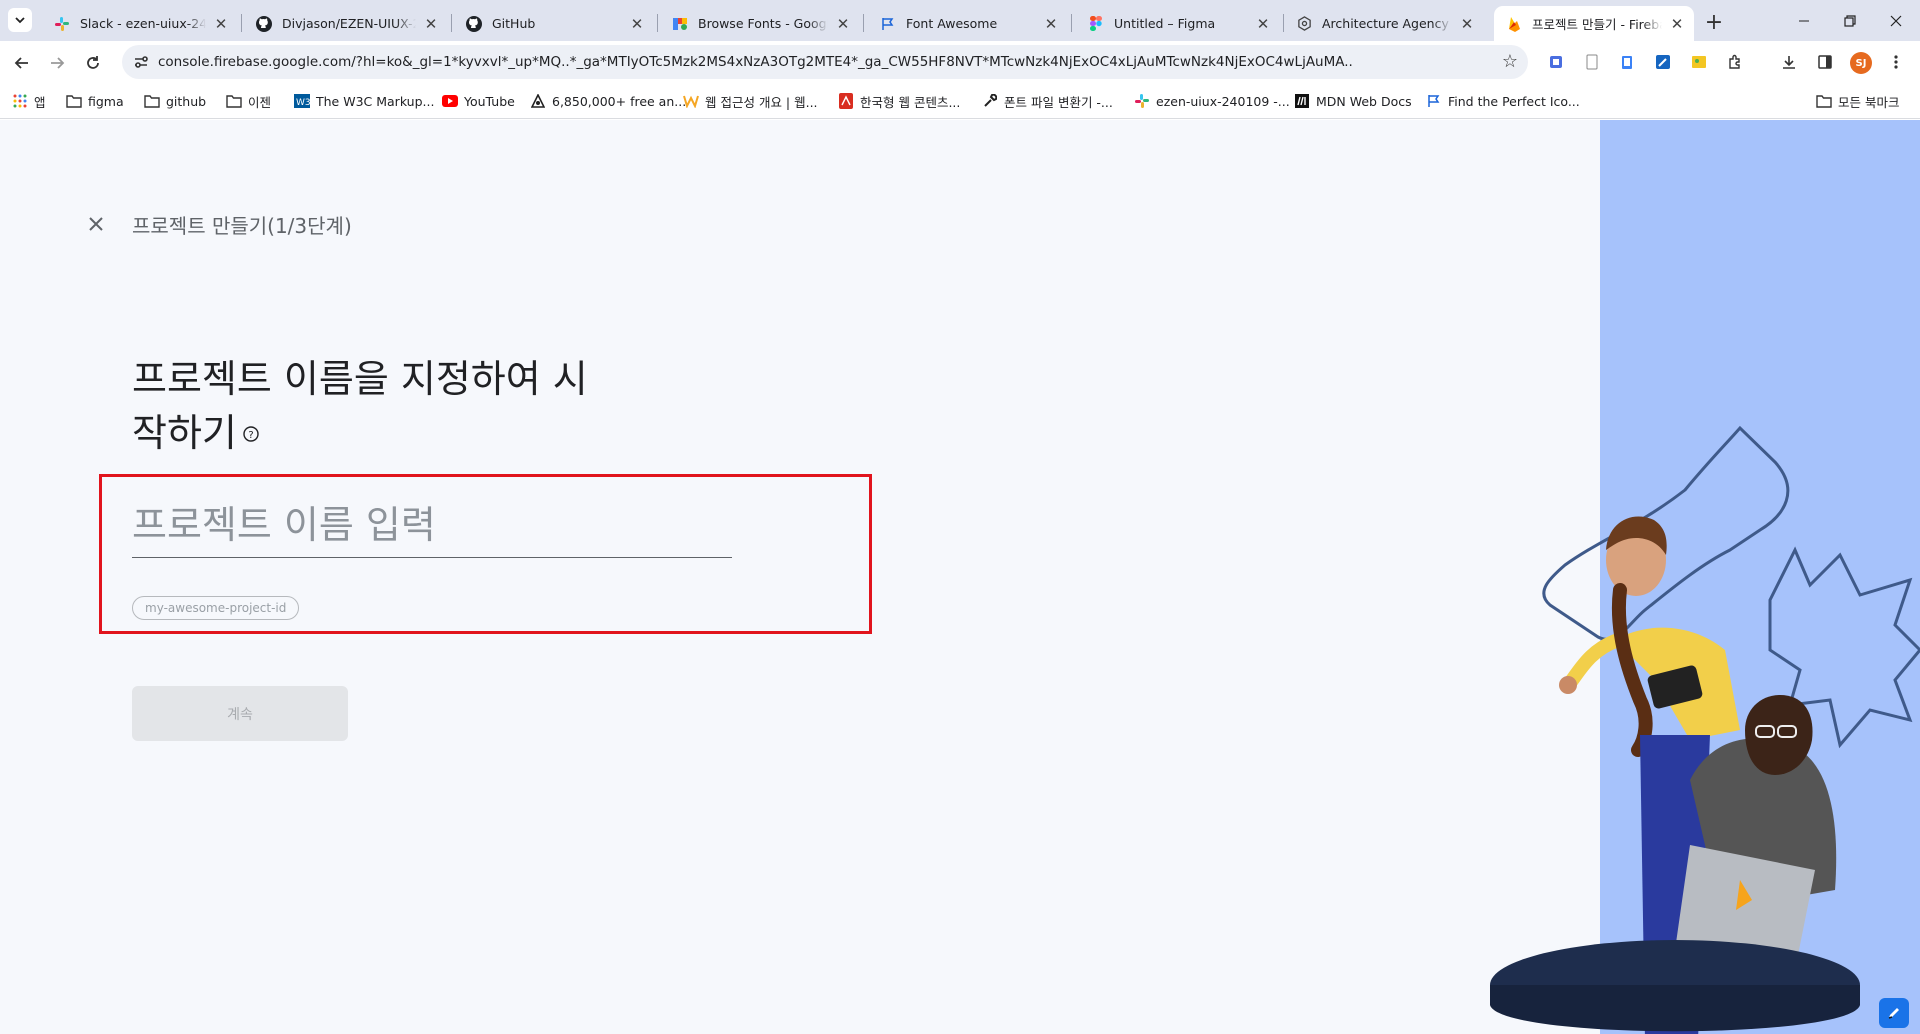 The image size is (1920, 1034). I want to click on heading-line-1: 프로젝트 이름을 지정하여 시, so click(360, 379).